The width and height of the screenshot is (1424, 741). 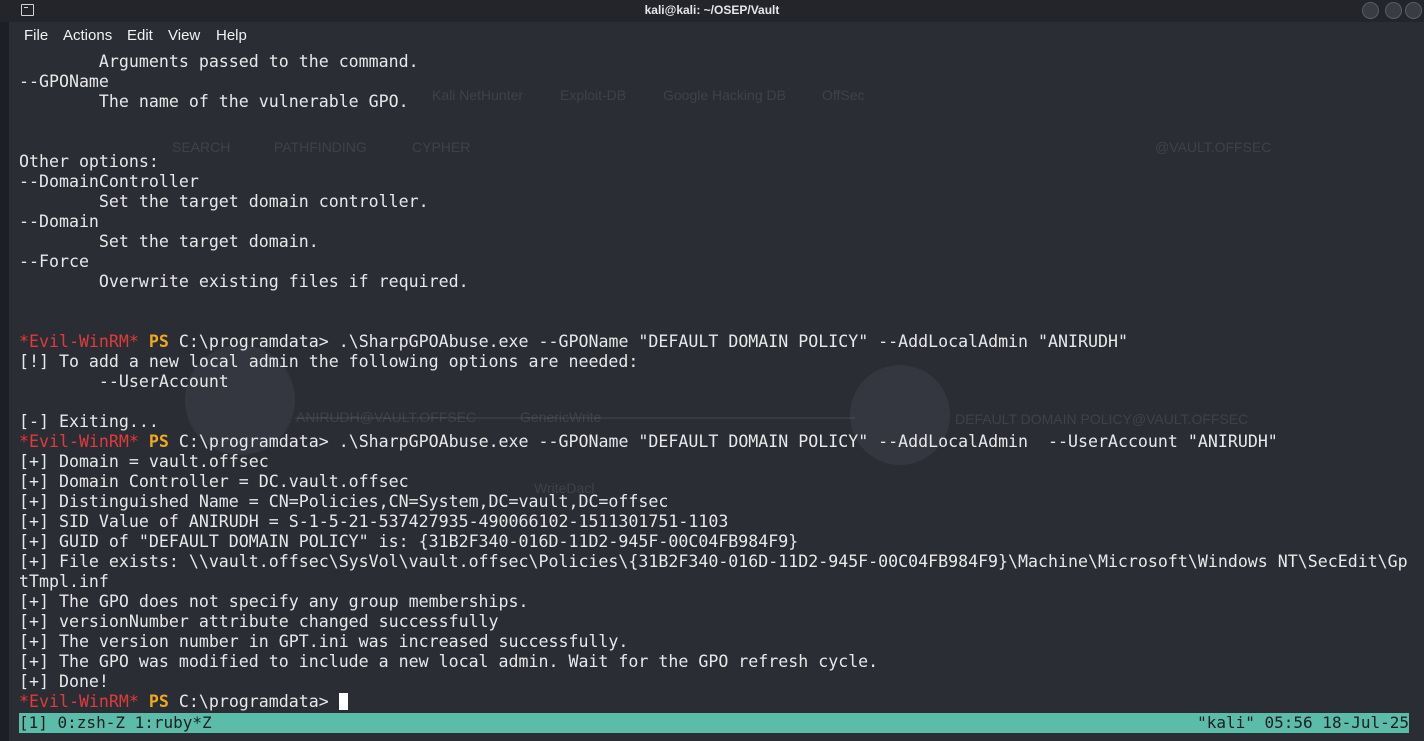 What do you see at coordinates (719, 82) in the screenshot?
I see `terminal-line: --GPOName` at bounding box center [719, 82].